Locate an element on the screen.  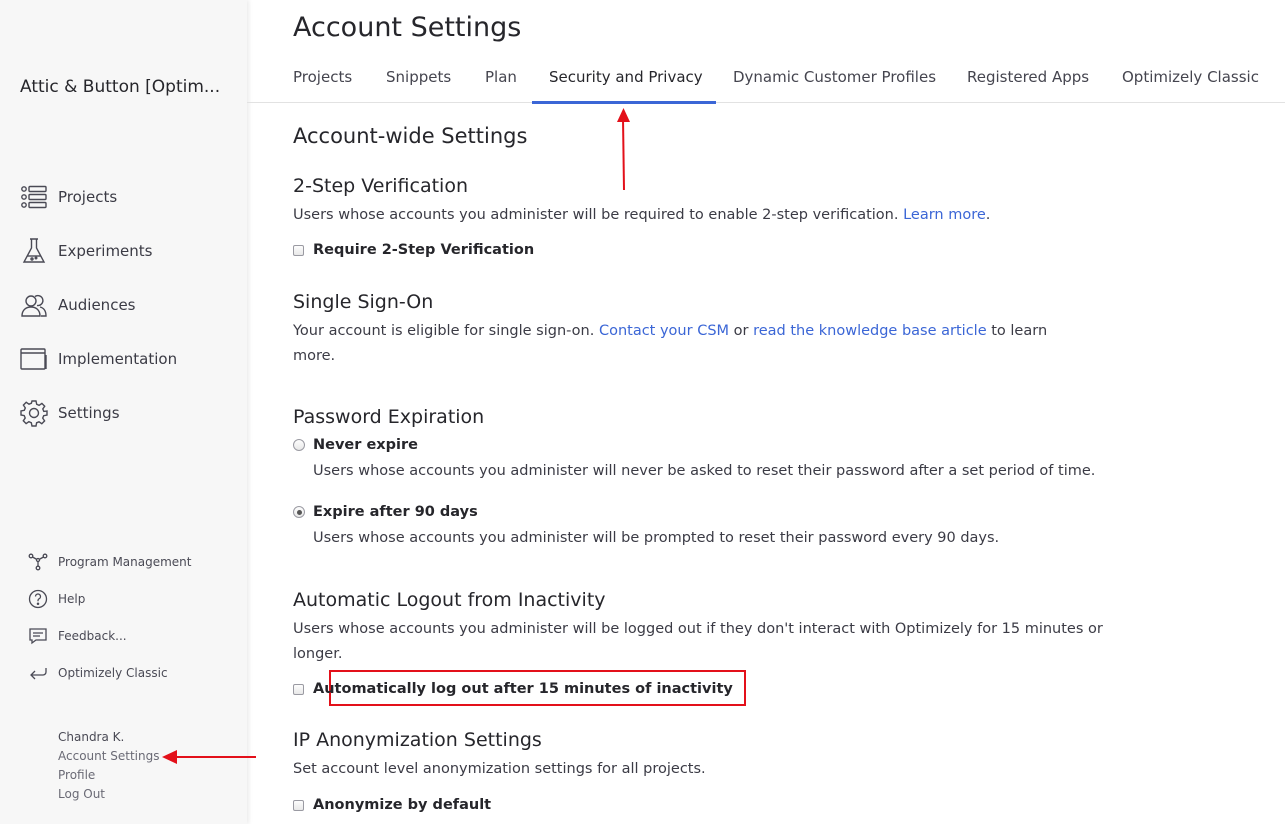
two-step-title: 2-Step Verification is located at coordinates (380, 186).